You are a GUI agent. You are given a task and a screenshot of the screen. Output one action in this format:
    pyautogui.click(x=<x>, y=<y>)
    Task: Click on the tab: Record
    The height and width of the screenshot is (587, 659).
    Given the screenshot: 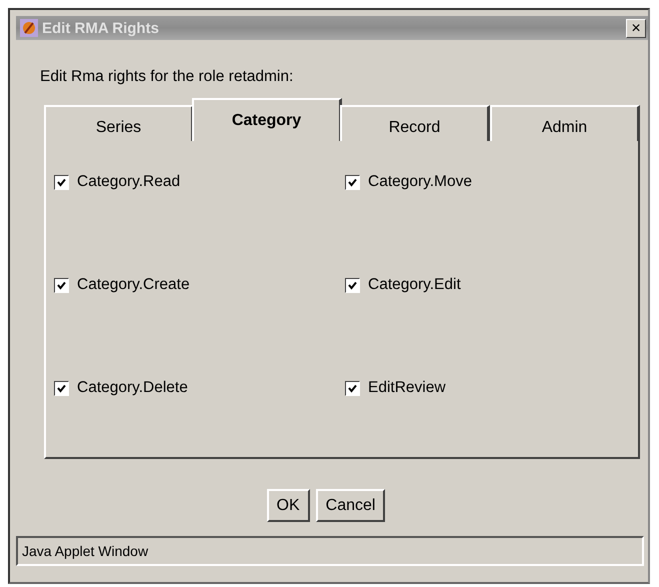 What is the action you would take?
    pyautogui.click(x=415, y=123)
    